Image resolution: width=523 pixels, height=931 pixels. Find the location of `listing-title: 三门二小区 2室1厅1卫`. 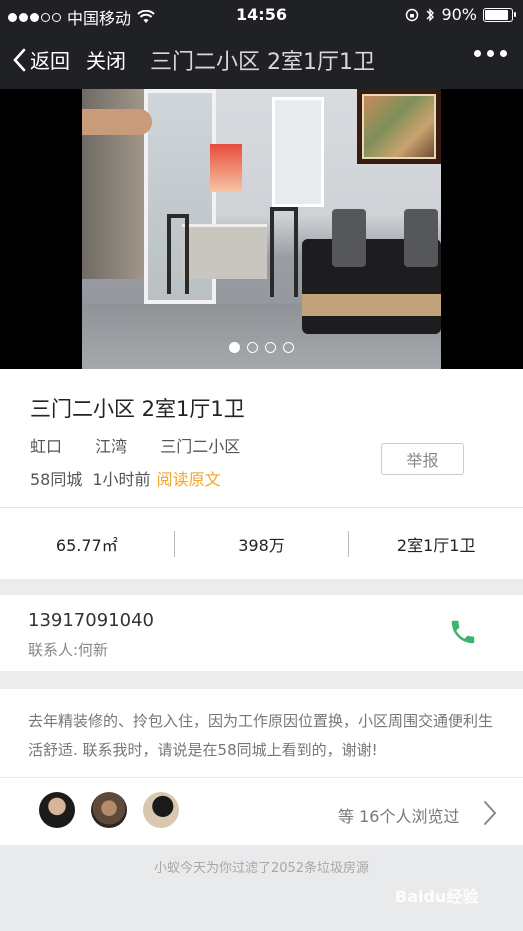

listing-title: 三门二小区 2室1厅1卫 is located at coordinates (137, 409).